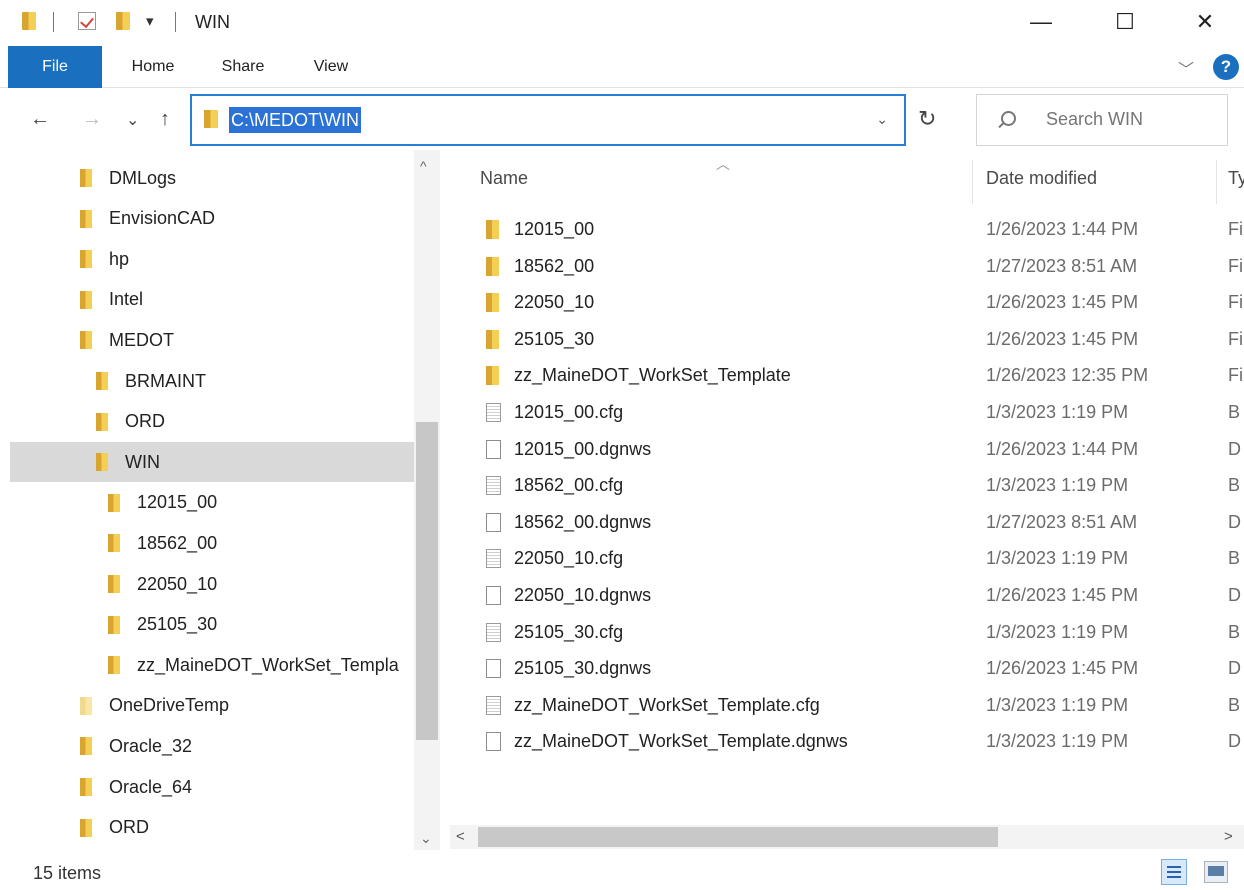 The width and height of the screenshot is (1244, 890). What do you see at coordinates (151, 786) in the screenshot?
I see `tree-item-label: Oracle_64` at bounding box center [151, 786].